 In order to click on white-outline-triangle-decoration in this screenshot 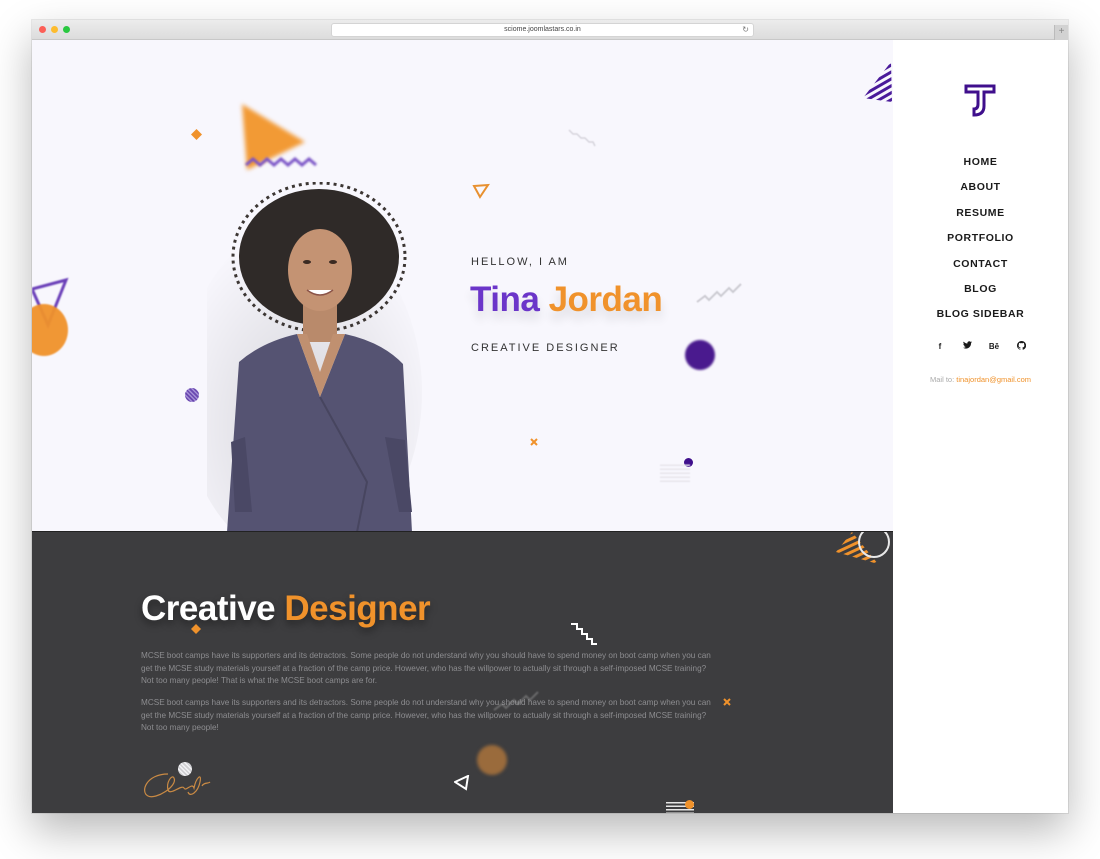, I will do `click(462, 783)`.